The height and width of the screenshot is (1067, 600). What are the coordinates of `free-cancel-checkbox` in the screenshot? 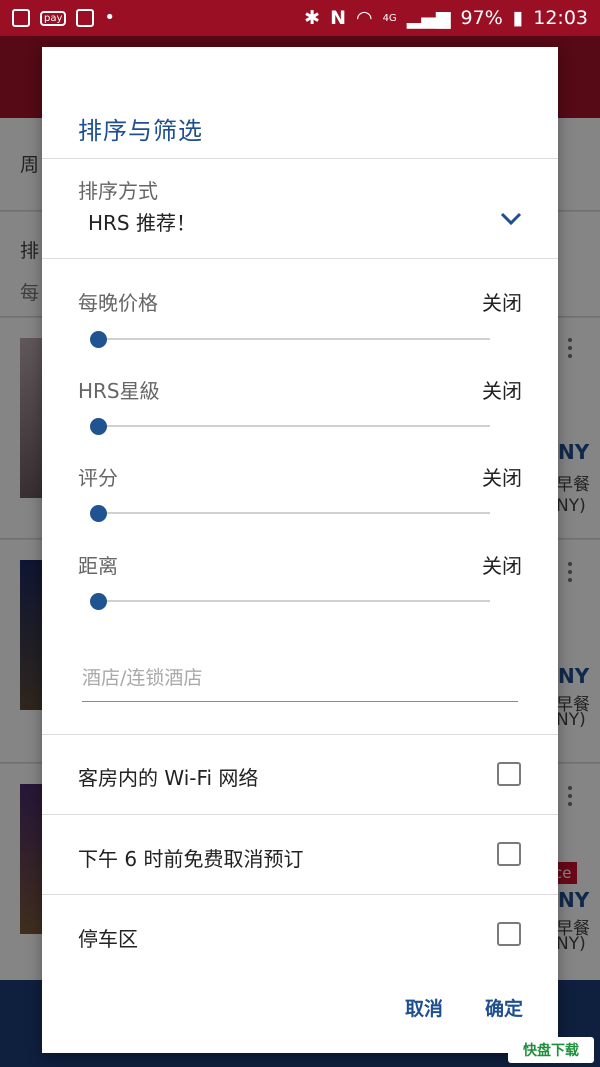 It's located at (509, 854).